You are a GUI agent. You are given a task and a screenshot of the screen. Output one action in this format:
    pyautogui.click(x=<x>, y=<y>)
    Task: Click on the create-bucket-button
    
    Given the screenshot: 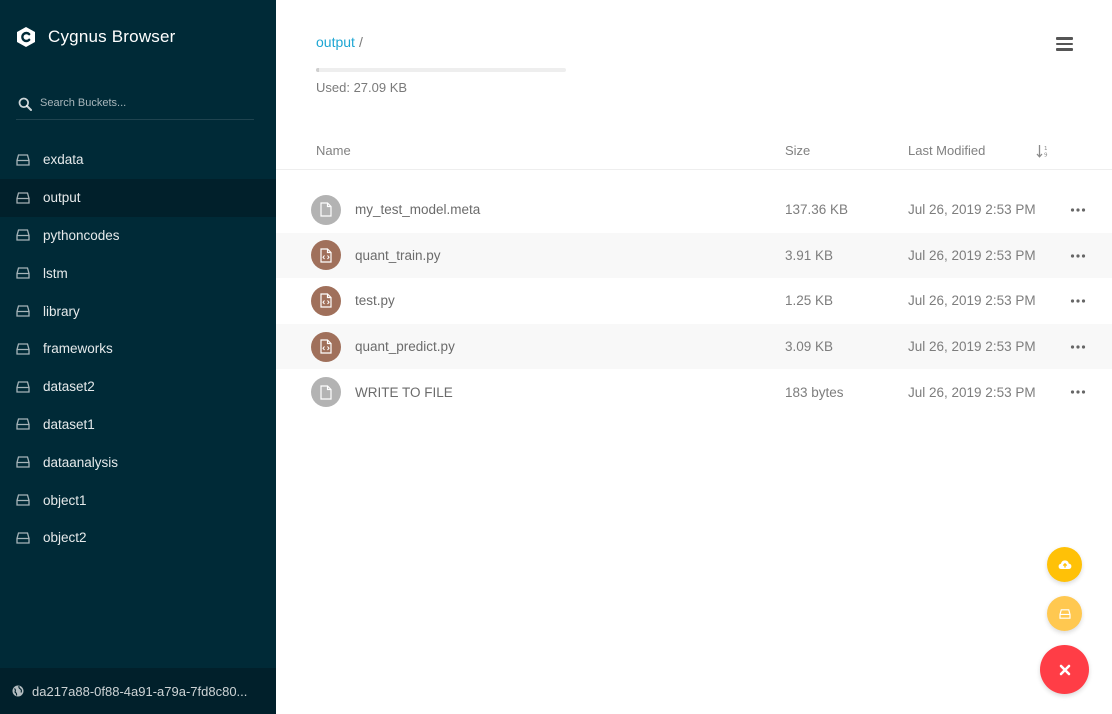 What is the action you would take?
    pyautogui.click(x=1064, y=613)
    